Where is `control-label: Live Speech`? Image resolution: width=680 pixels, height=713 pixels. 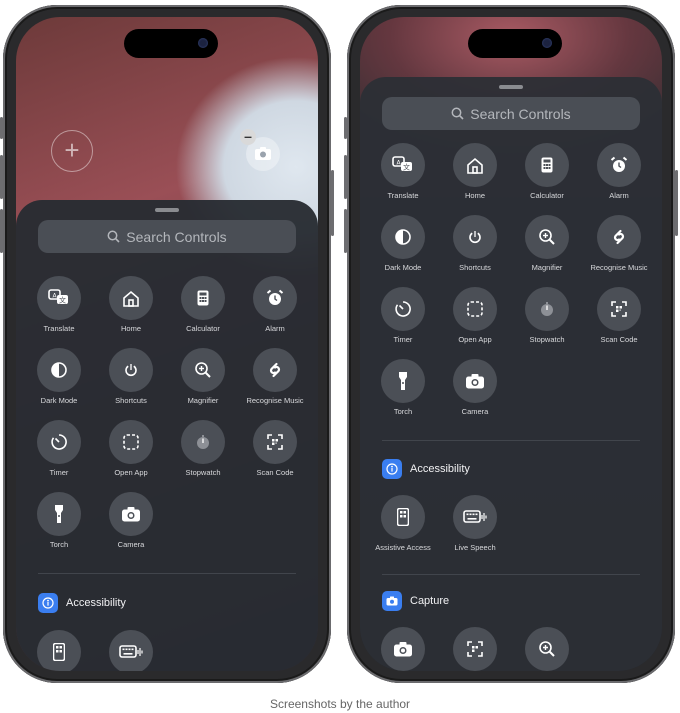
control-label: Live Speech is located at coordinates (475, 547).